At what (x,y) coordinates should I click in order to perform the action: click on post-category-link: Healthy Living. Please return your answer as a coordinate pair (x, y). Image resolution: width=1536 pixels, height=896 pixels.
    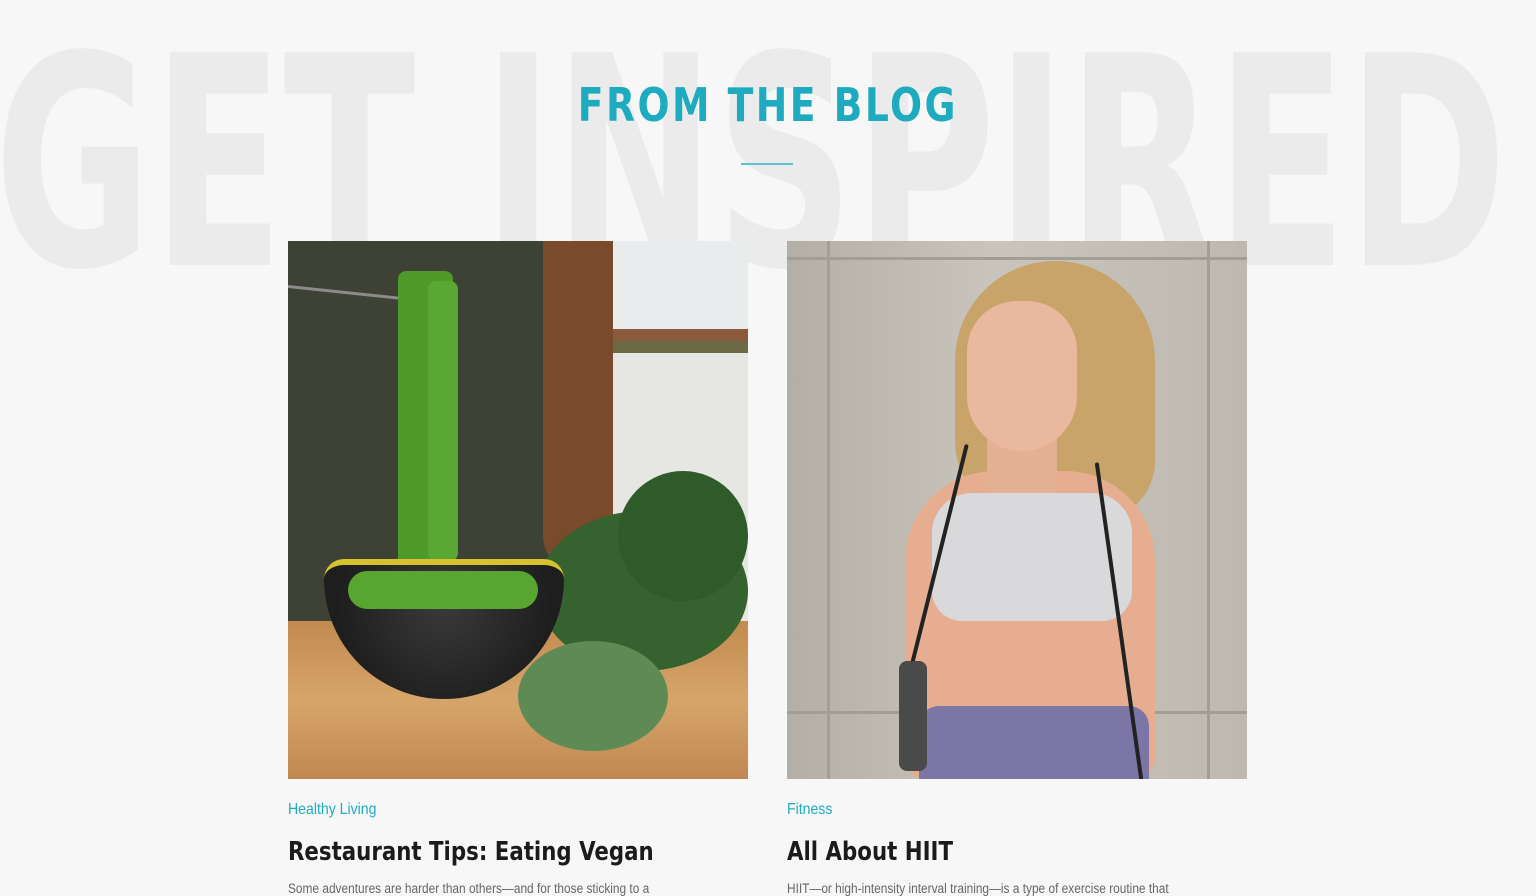
    Looking at the image, I should click on (518, 811).